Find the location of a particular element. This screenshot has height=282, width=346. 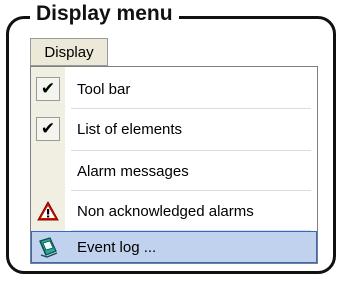

menu-item-label: Tool bar is located at coordinates (104, 89).